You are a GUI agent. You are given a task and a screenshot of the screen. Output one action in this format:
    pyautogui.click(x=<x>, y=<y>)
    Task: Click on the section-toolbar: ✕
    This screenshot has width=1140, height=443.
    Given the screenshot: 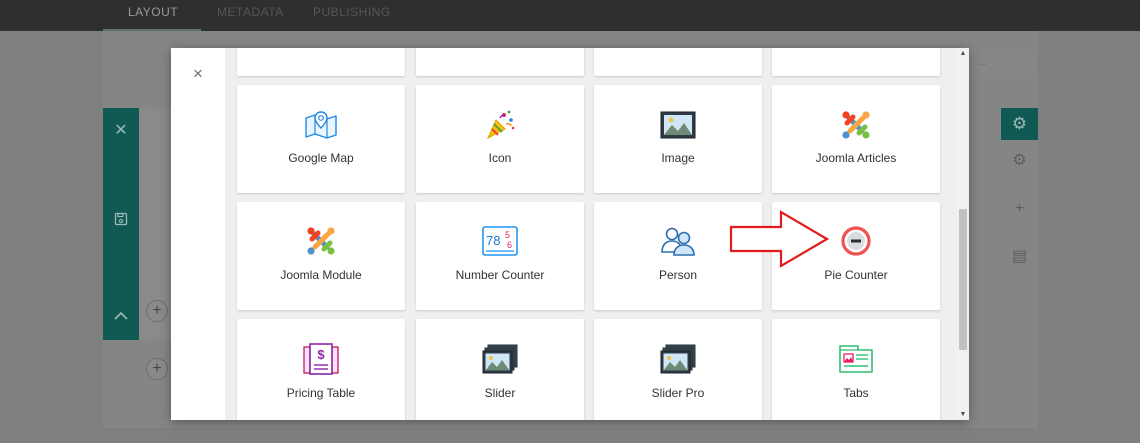 What is the action you would take?
    pyautogui.click(x=121, y=224)
    